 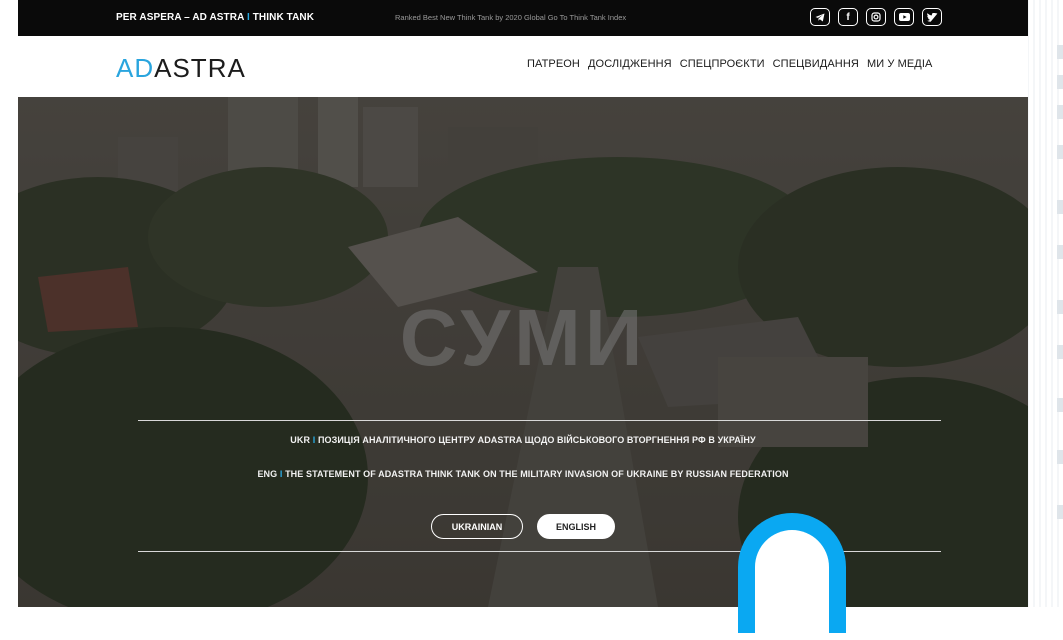 What do you see at coordinates (248, 17) in the screenshot?
I see `brand-separator: I` at bounding box center [248, 17].